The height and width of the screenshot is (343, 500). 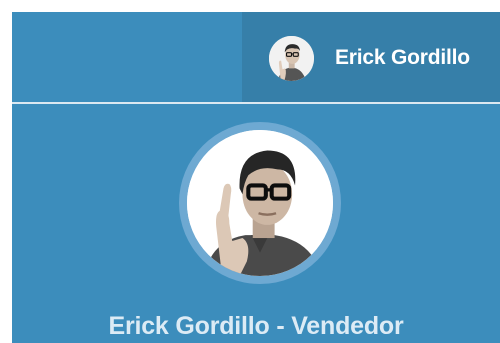 I want to click on user-avatar-small, so click(x=291, y=58).